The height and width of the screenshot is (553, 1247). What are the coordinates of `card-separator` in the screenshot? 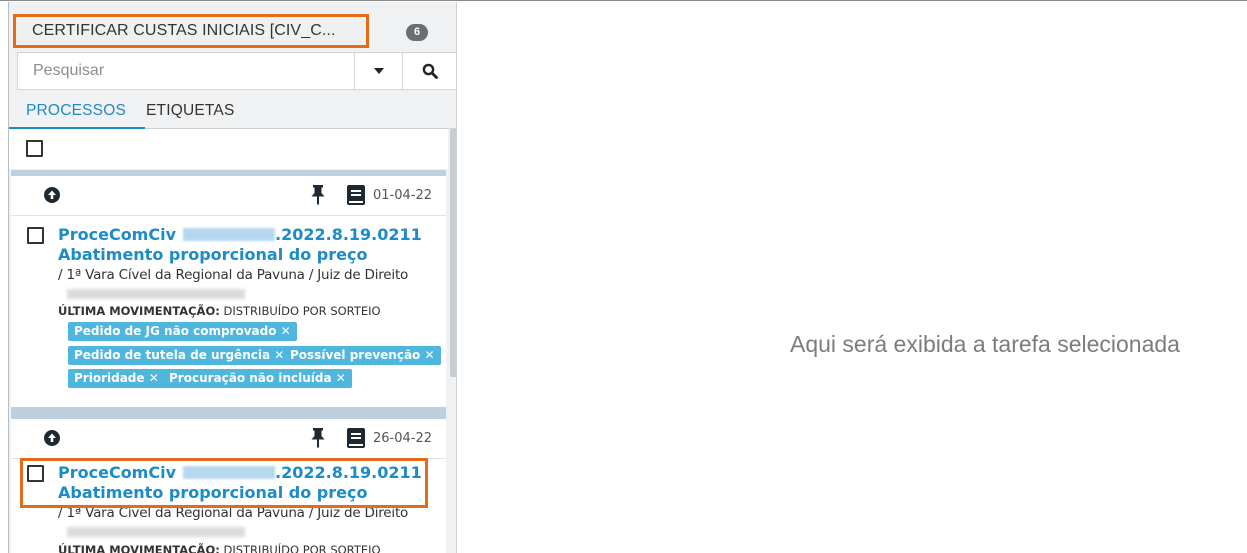 It's located at (228, 413).